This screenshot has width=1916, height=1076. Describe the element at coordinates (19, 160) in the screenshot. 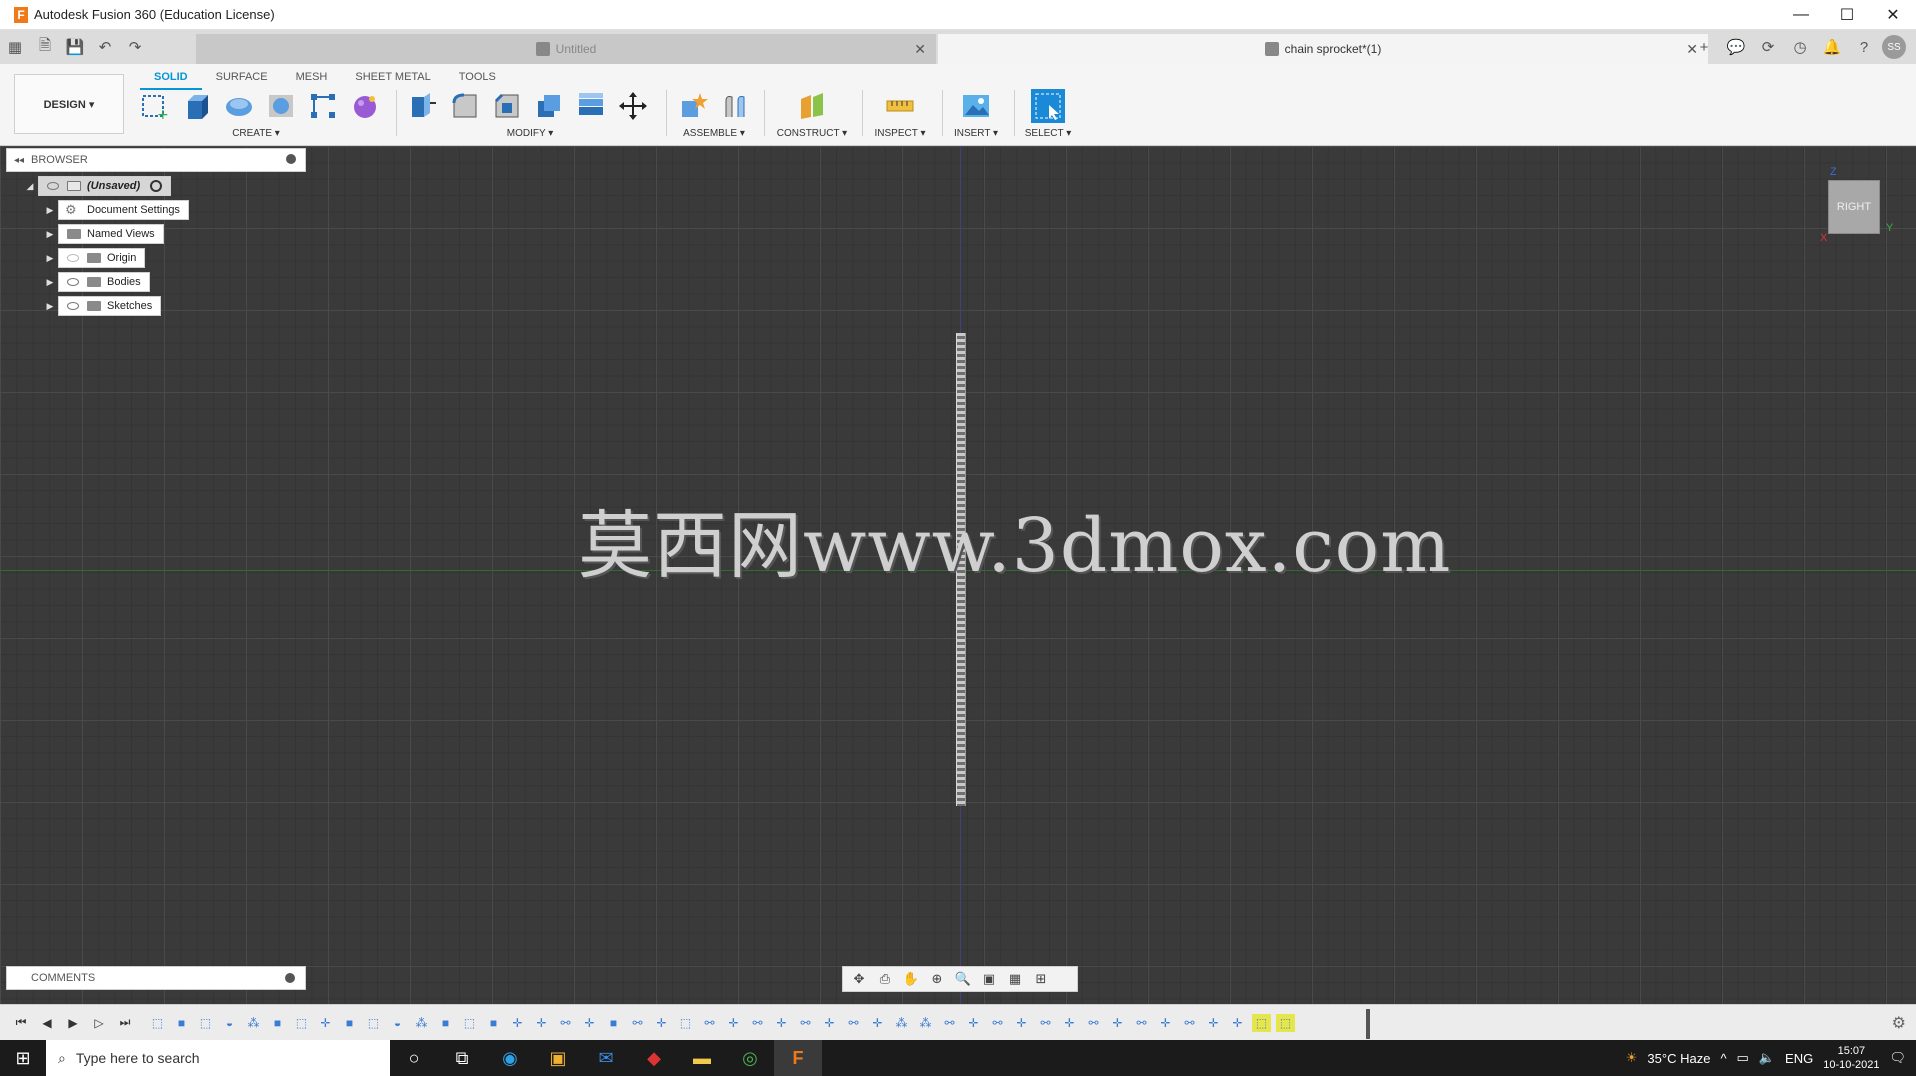

I see `collapse-panel-icon: ◂◂` at that location.